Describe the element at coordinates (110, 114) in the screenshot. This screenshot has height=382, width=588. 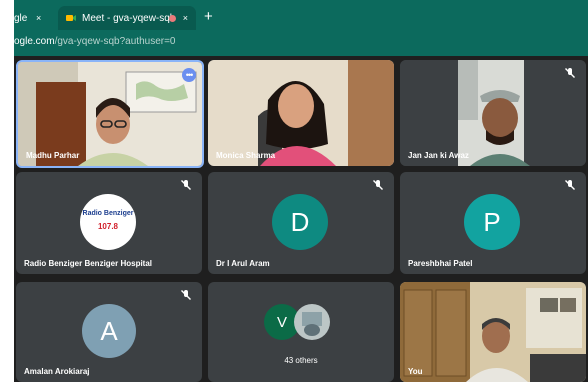
I see `participant-tile-madhu-parhar: ••• Madhu Parhar` at that location.